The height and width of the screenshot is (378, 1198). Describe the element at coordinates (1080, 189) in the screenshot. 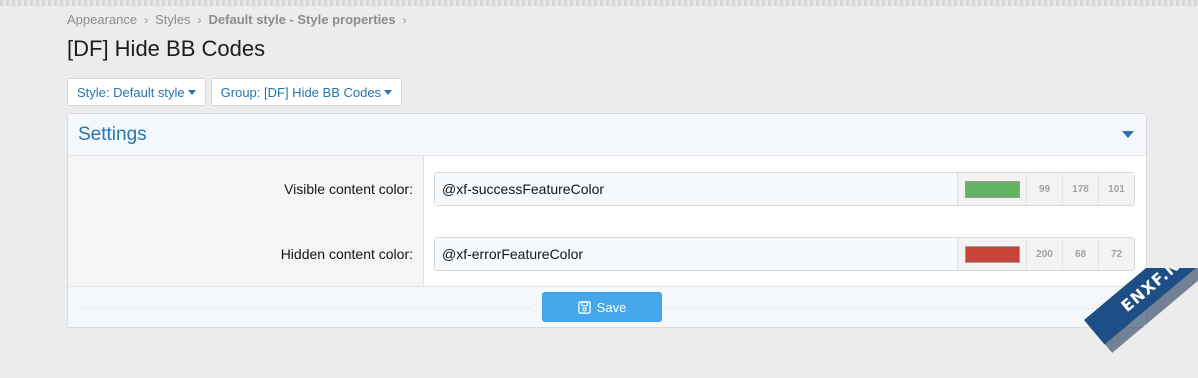

I see `visible-color-green: 178` at that location.